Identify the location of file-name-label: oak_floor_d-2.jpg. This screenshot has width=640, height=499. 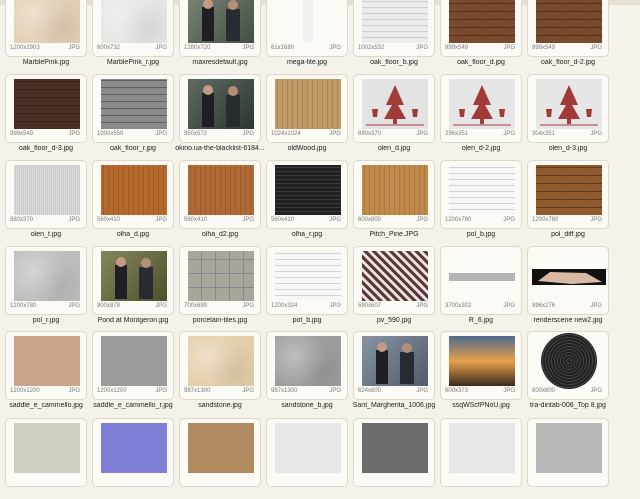
(568, 64).